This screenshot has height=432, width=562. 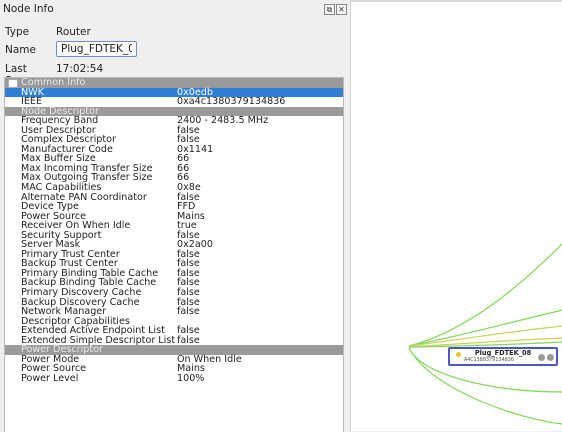 I want to click on section-header-common-info: Common Info, so click(x=174, y=83).